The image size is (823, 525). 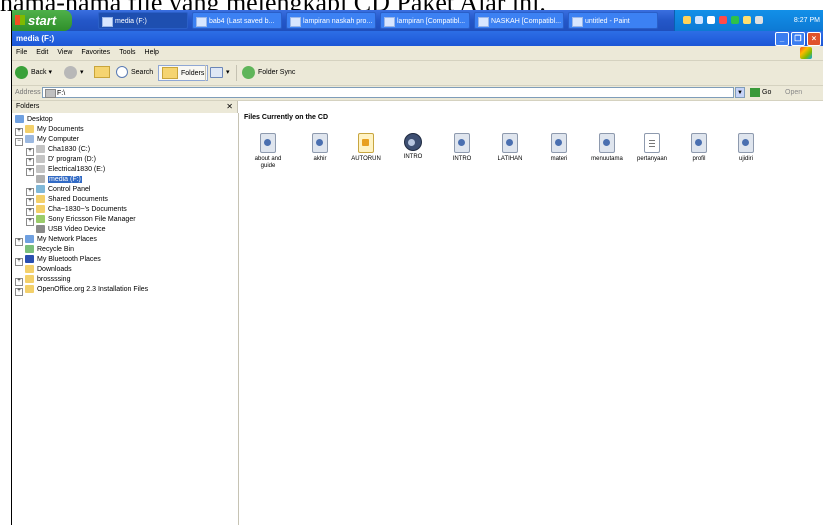 What do you see at coordinates (47, 280) in the screenshot?
I see `tree-item-brossssing: brossssing` at bounding box center [47, 280].